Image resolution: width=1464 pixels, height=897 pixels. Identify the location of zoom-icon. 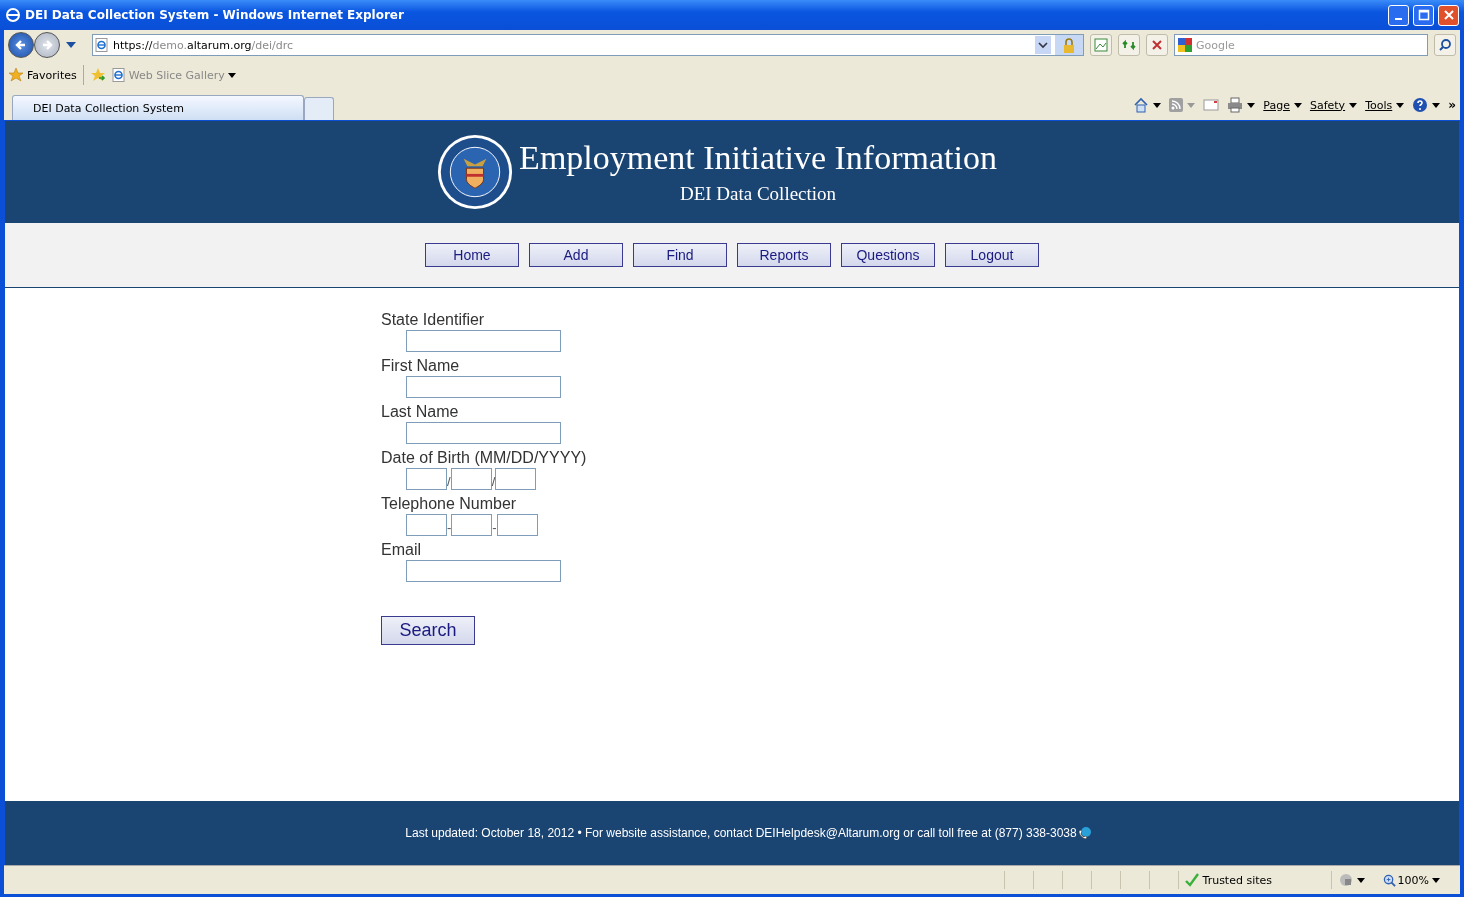
(1389, 880).